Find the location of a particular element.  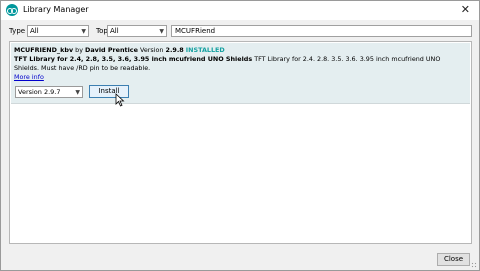

type-select-value: All is located at coordinates (34, 31).